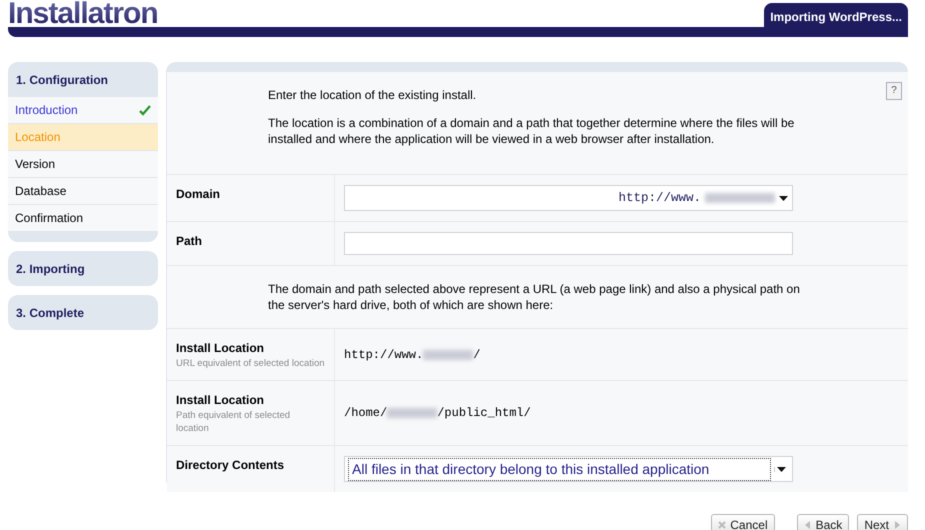  Describe the element at coordinates (366, 413) in the screenshot. I see `location-text: /home/` at that location.